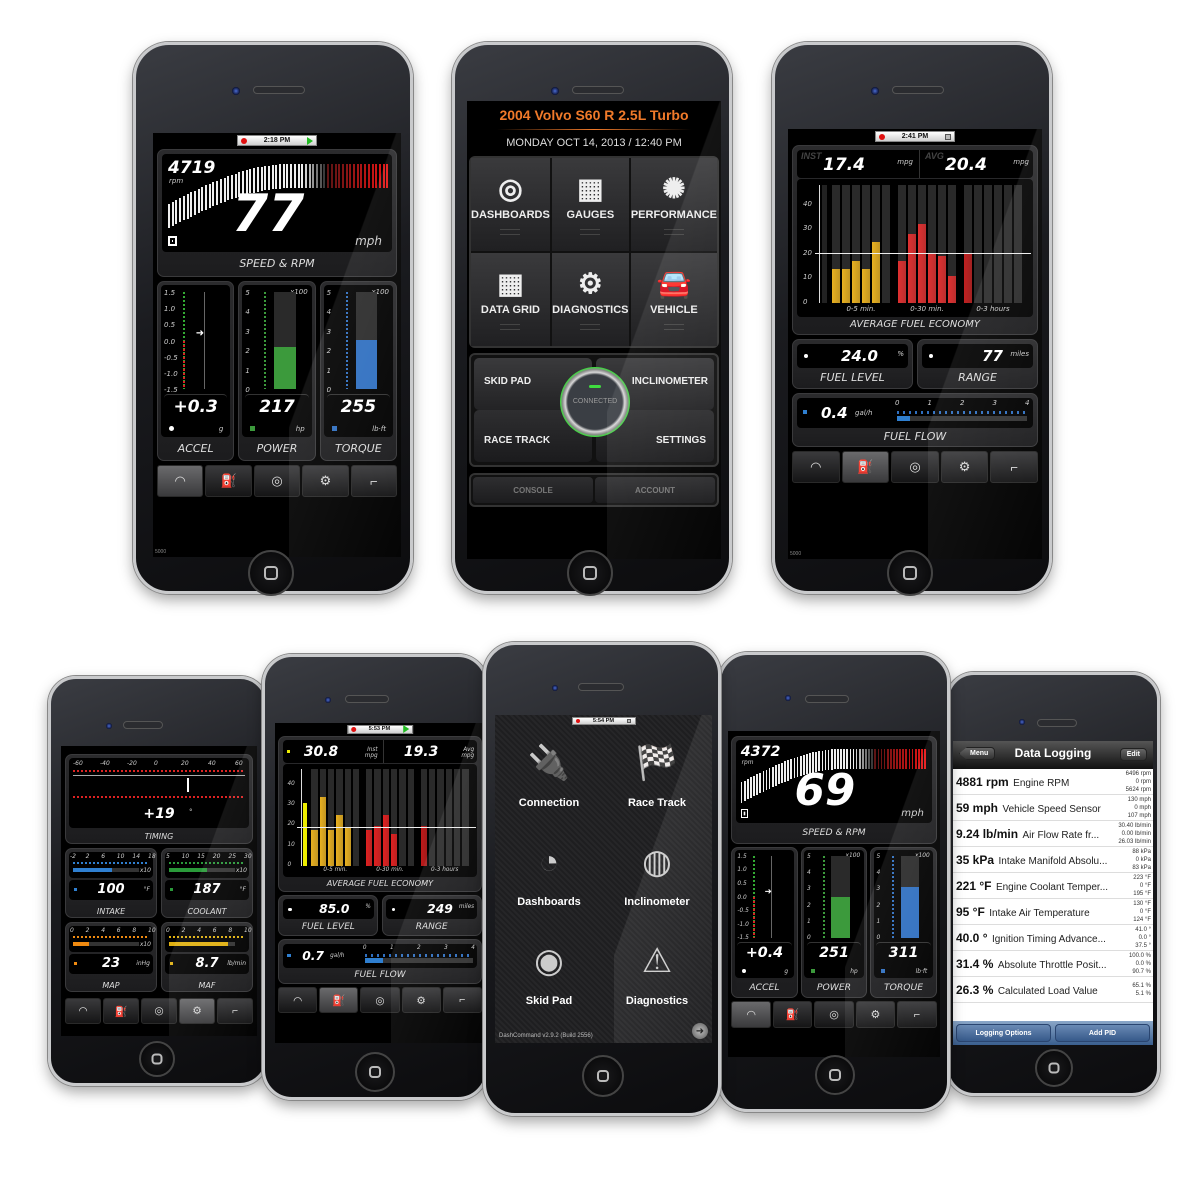 The height and width of the screenshot is (1200, 1200). Describe the element at coordinates (549, 980) in the screenshot. I see `app-skid-pad: ◉ Skid Pad` at that location.